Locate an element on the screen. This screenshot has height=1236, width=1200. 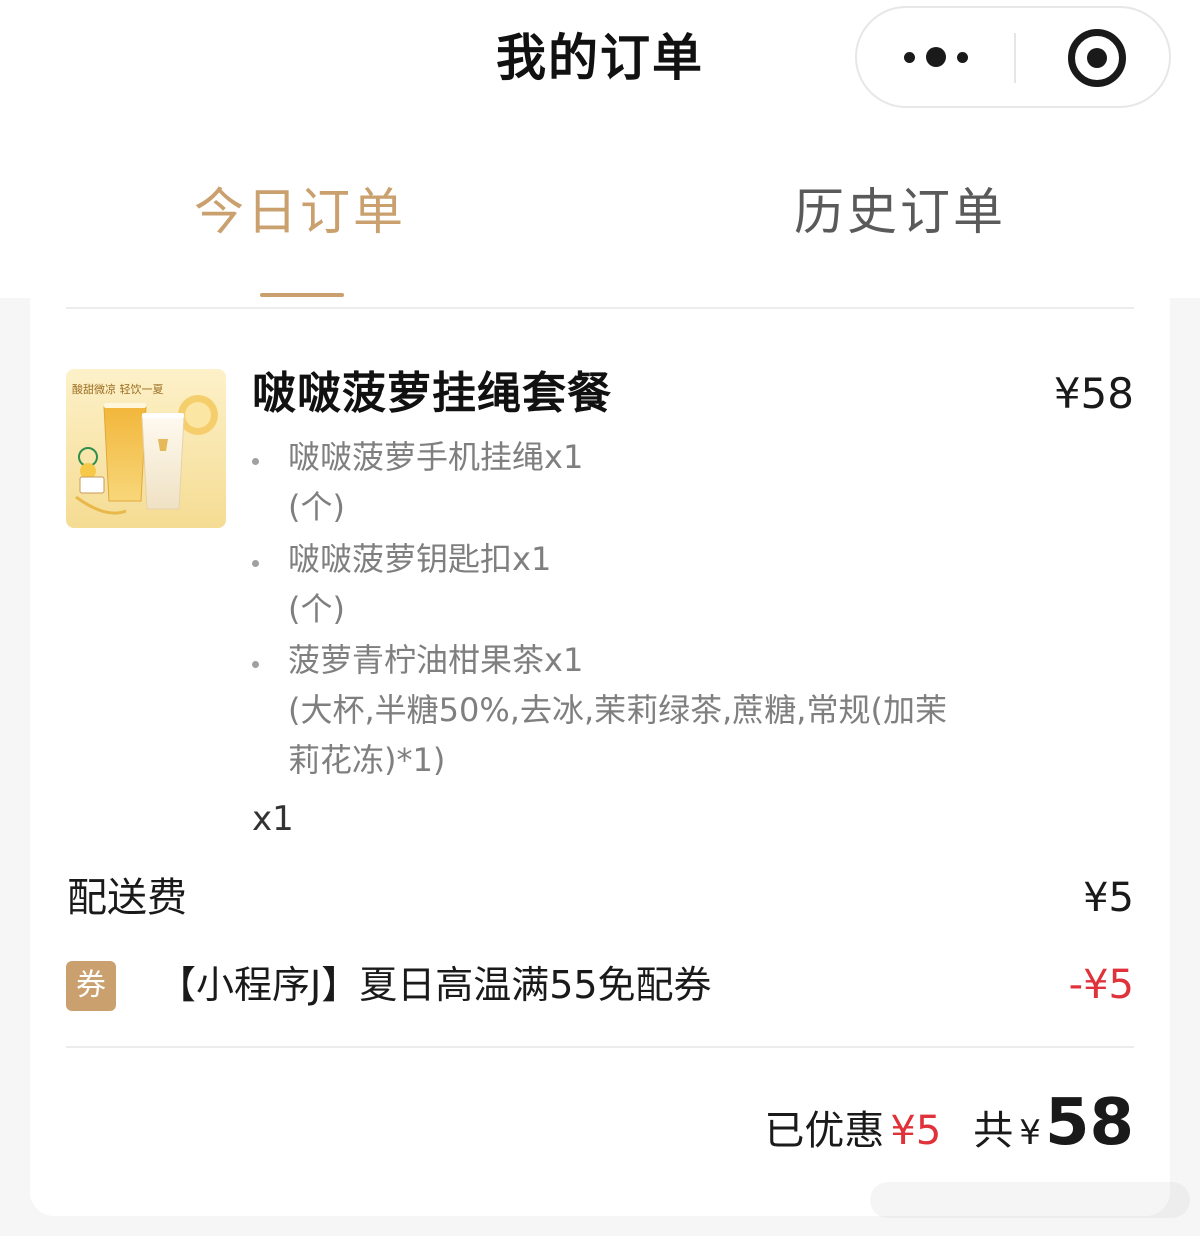
discount-value: ¥5 is located at coordinates (916, 1131).